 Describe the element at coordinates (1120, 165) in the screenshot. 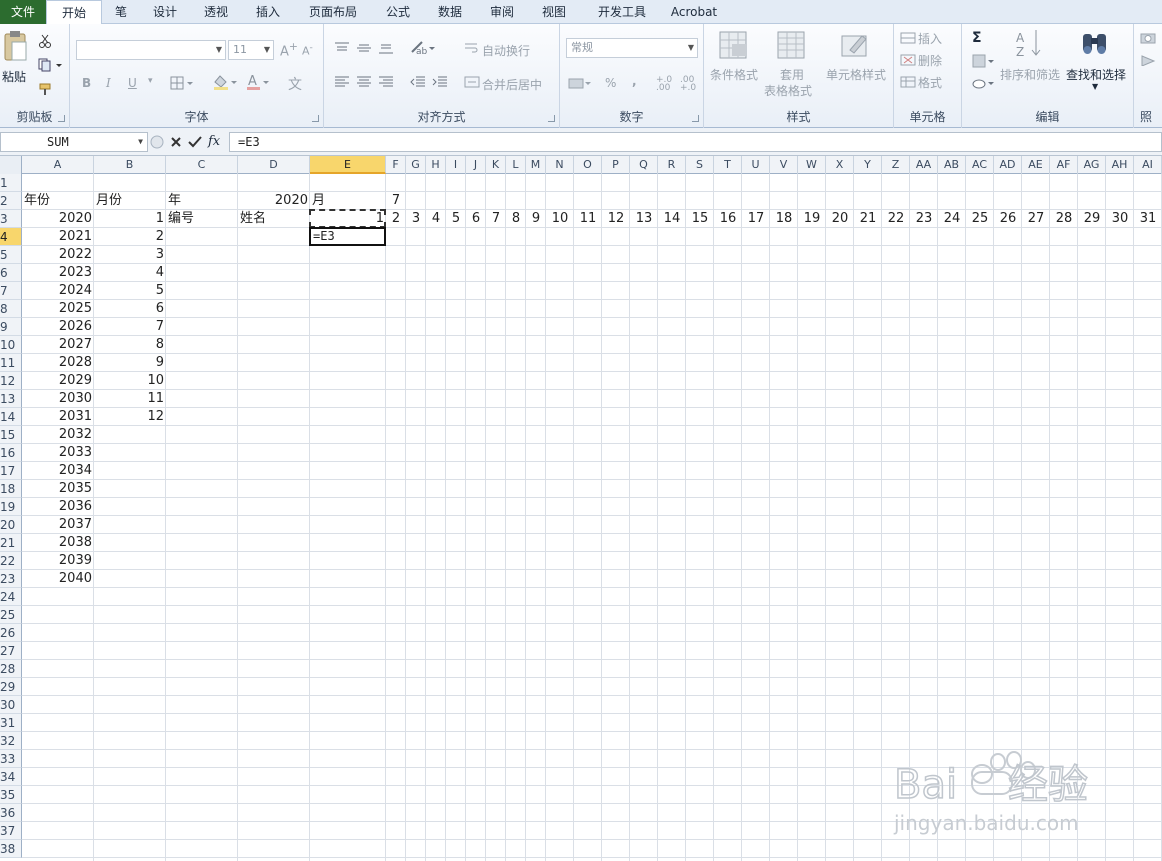

I see `column-header-AH: AH` at that location.